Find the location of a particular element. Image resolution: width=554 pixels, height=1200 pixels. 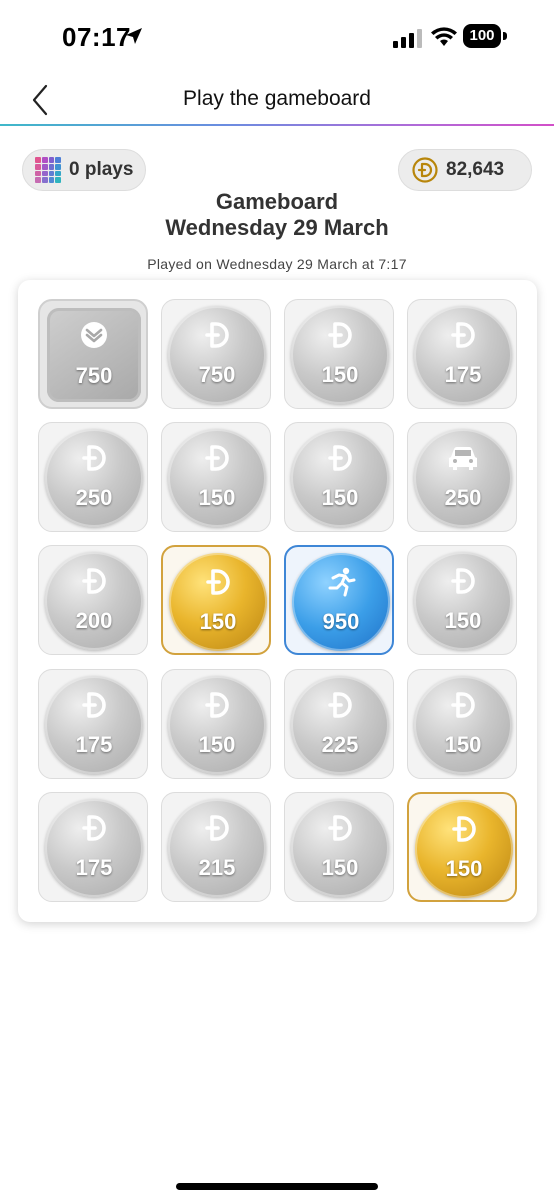

gameboard-tile: 215 is located at coordinates (216, 847).